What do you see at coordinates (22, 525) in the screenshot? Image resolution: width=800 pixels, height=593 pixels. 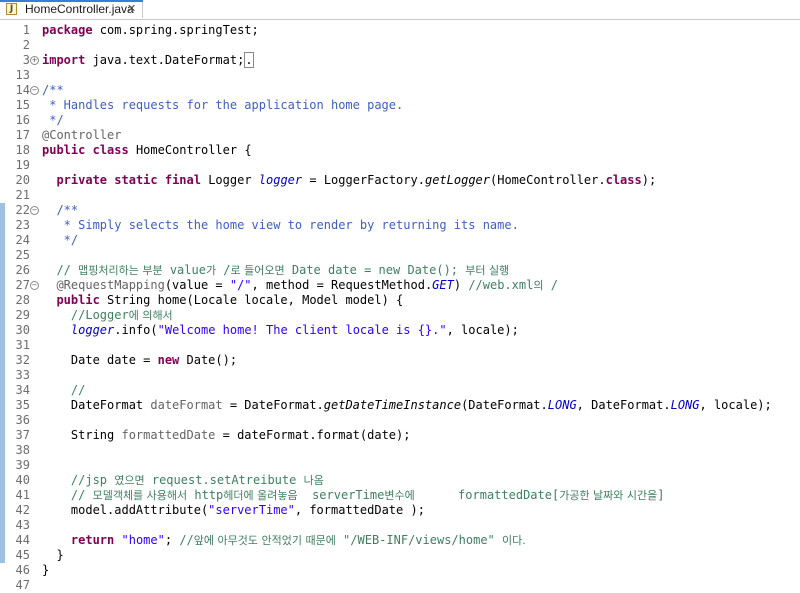 I see `line-number: 43` at bounding box center [22, 525].